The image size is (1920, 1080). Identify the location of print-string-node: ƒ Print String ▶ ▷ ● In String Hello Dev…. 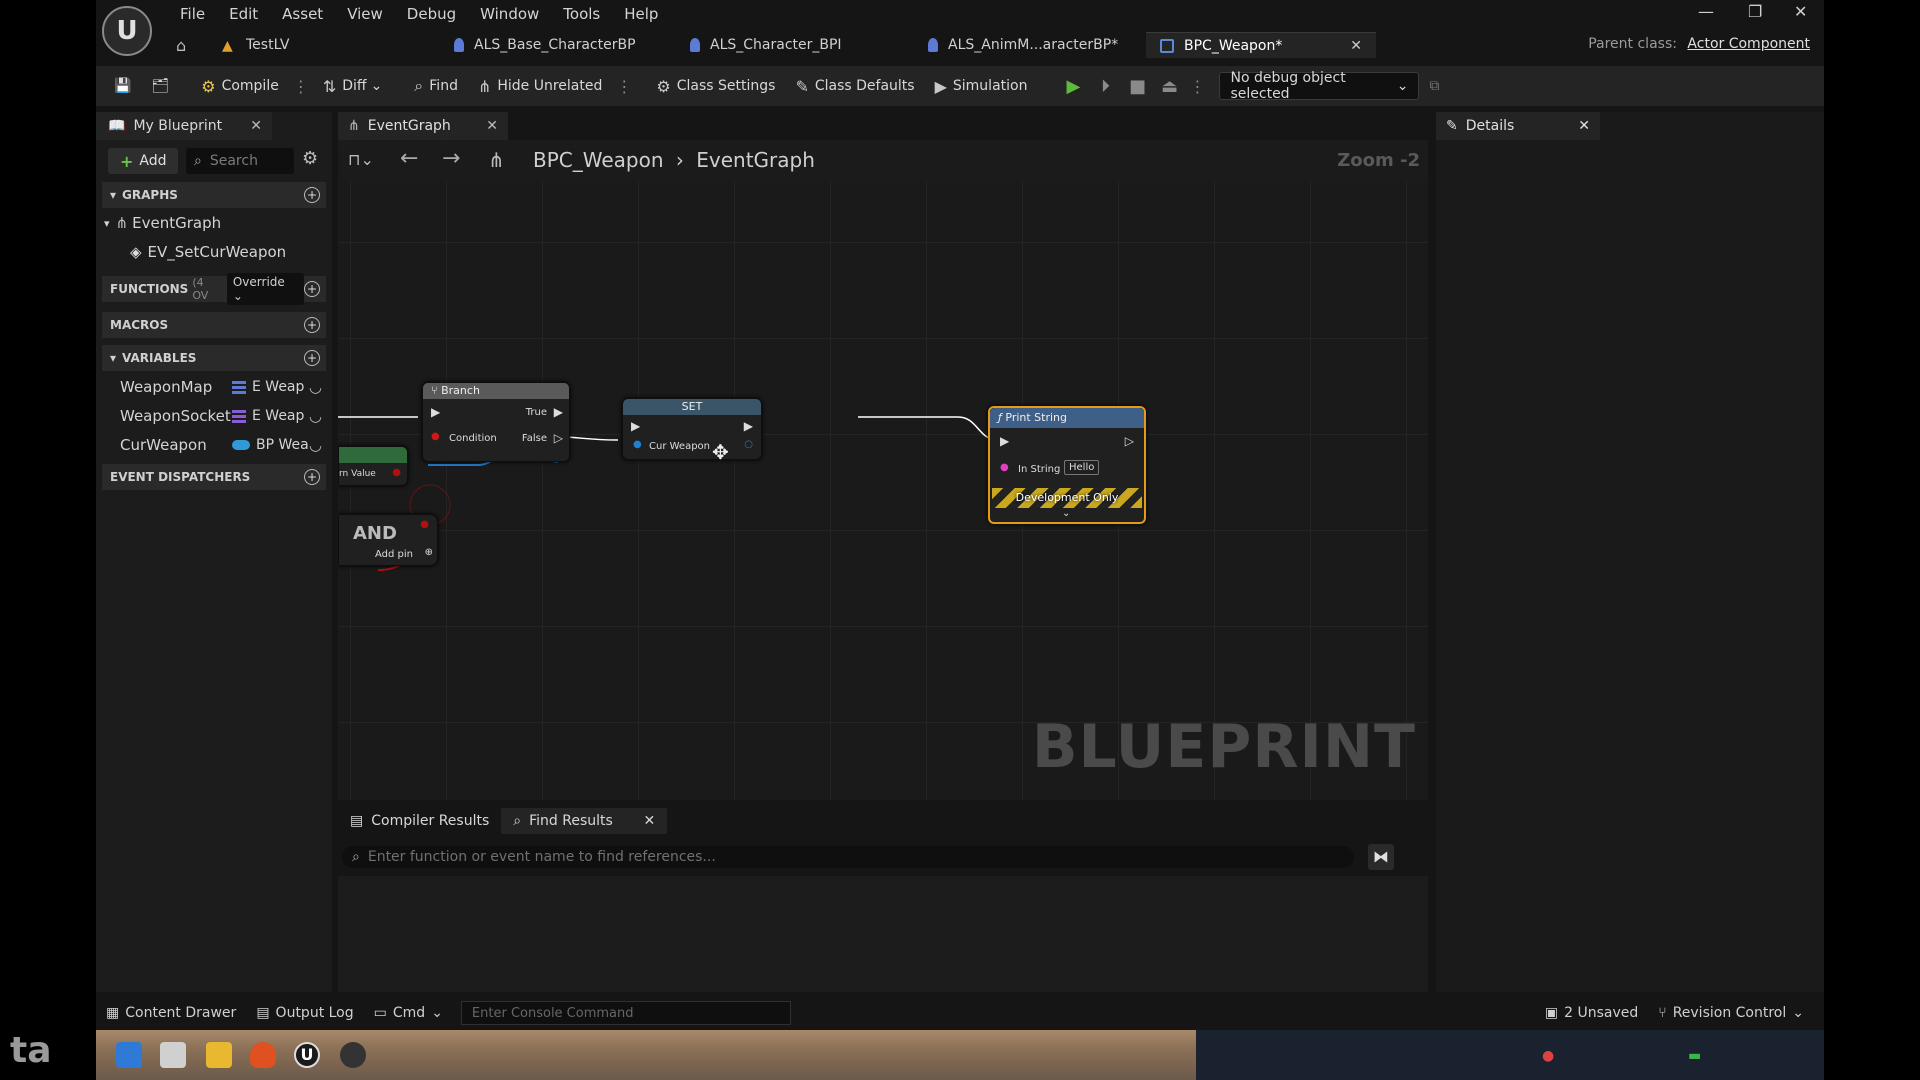
(1067, 465).